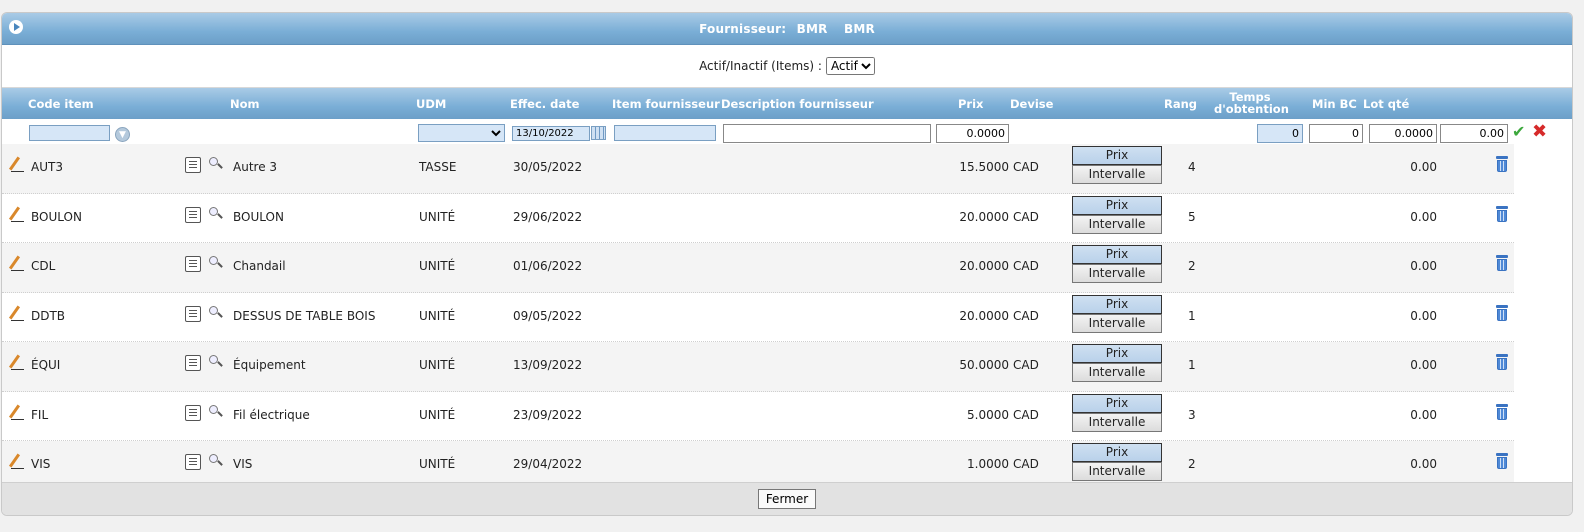 This screenshot has height=532, width=1584. Describe the element at coordinates (827, 133) in the screenshot. I see `new-description-input` at that location.